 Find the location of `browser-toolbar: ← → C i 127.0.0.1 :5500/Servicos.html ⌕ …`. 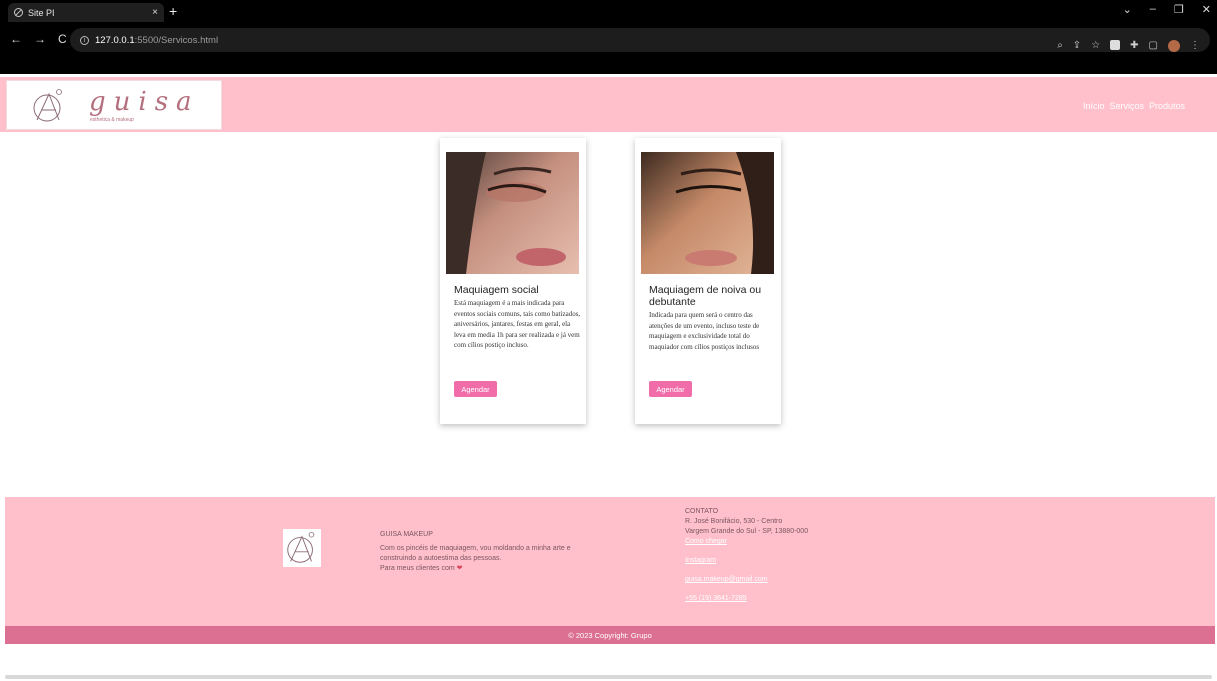

browser-toolbar: ← → C i 127.0.0.1 :5500/Servicos.html ⌕ … is located at coordinates (608, 48).